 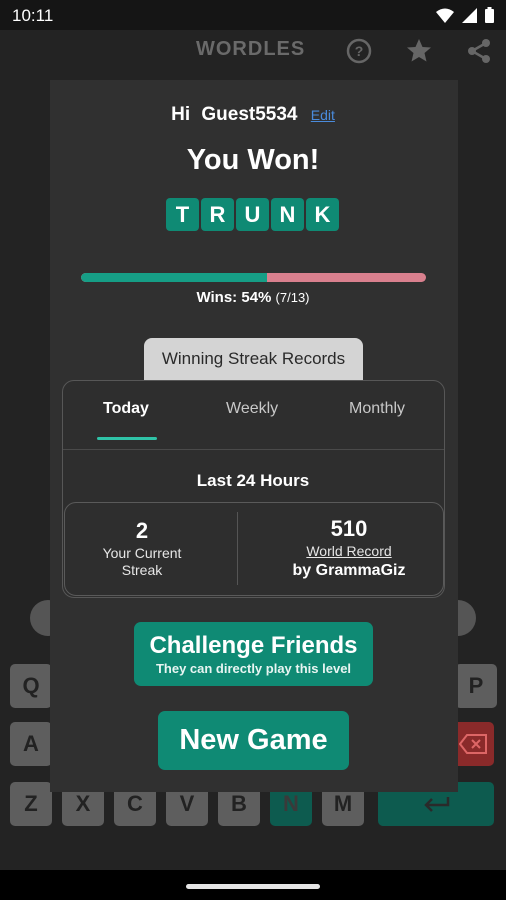 I want to click on world-record-holder: by GrammaGiz, so click(x=349, y=570).